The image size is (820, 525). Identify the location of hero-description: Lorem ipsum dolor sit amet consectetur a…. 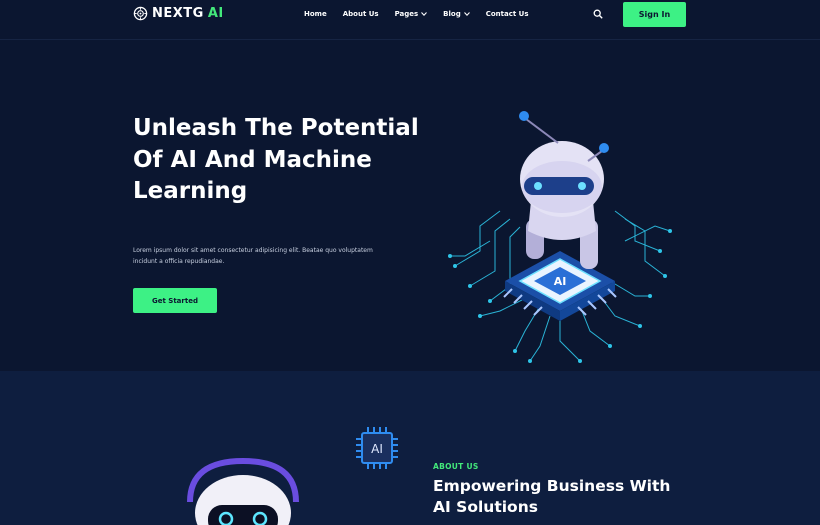
(253, 256).